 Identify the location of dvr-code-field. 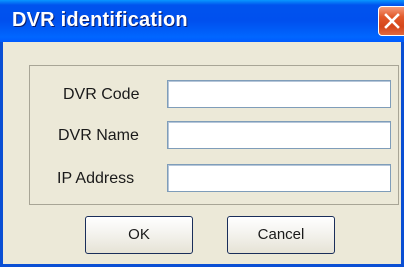
(279, 94).